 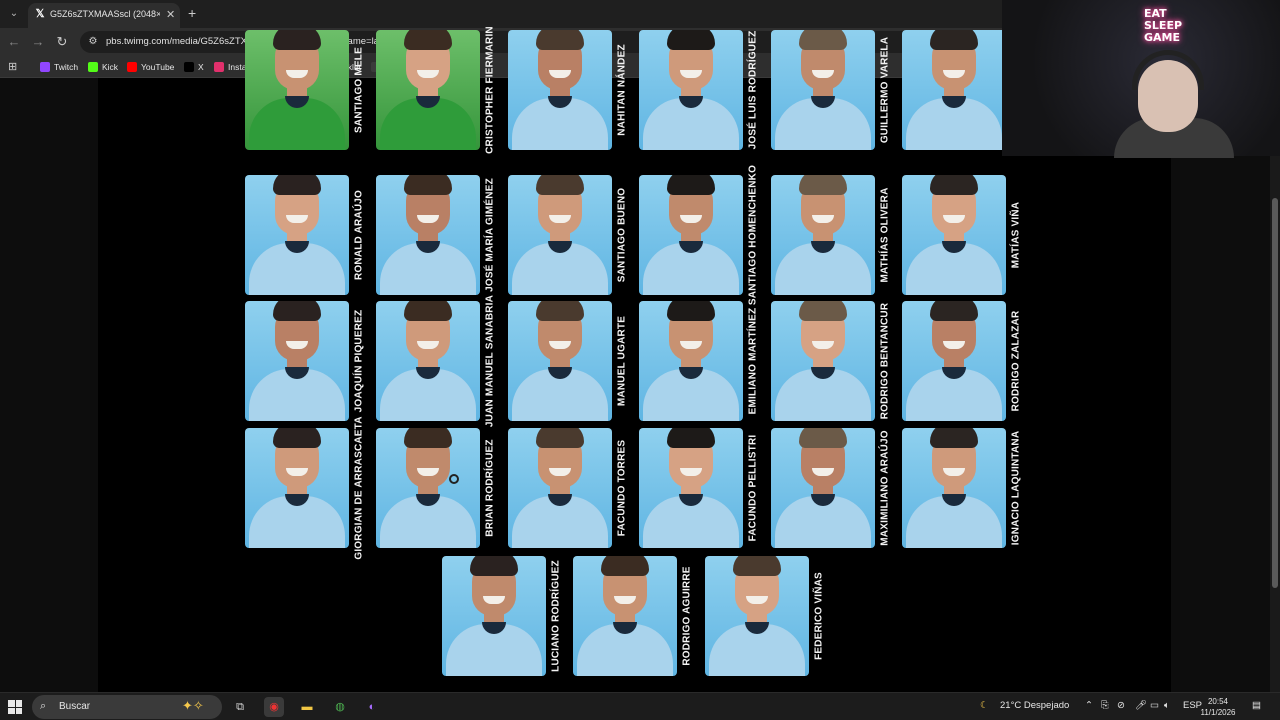 I want to click on player-name-text: SANTIAGO HOMENCHENKO, so click(x=753, y=235).